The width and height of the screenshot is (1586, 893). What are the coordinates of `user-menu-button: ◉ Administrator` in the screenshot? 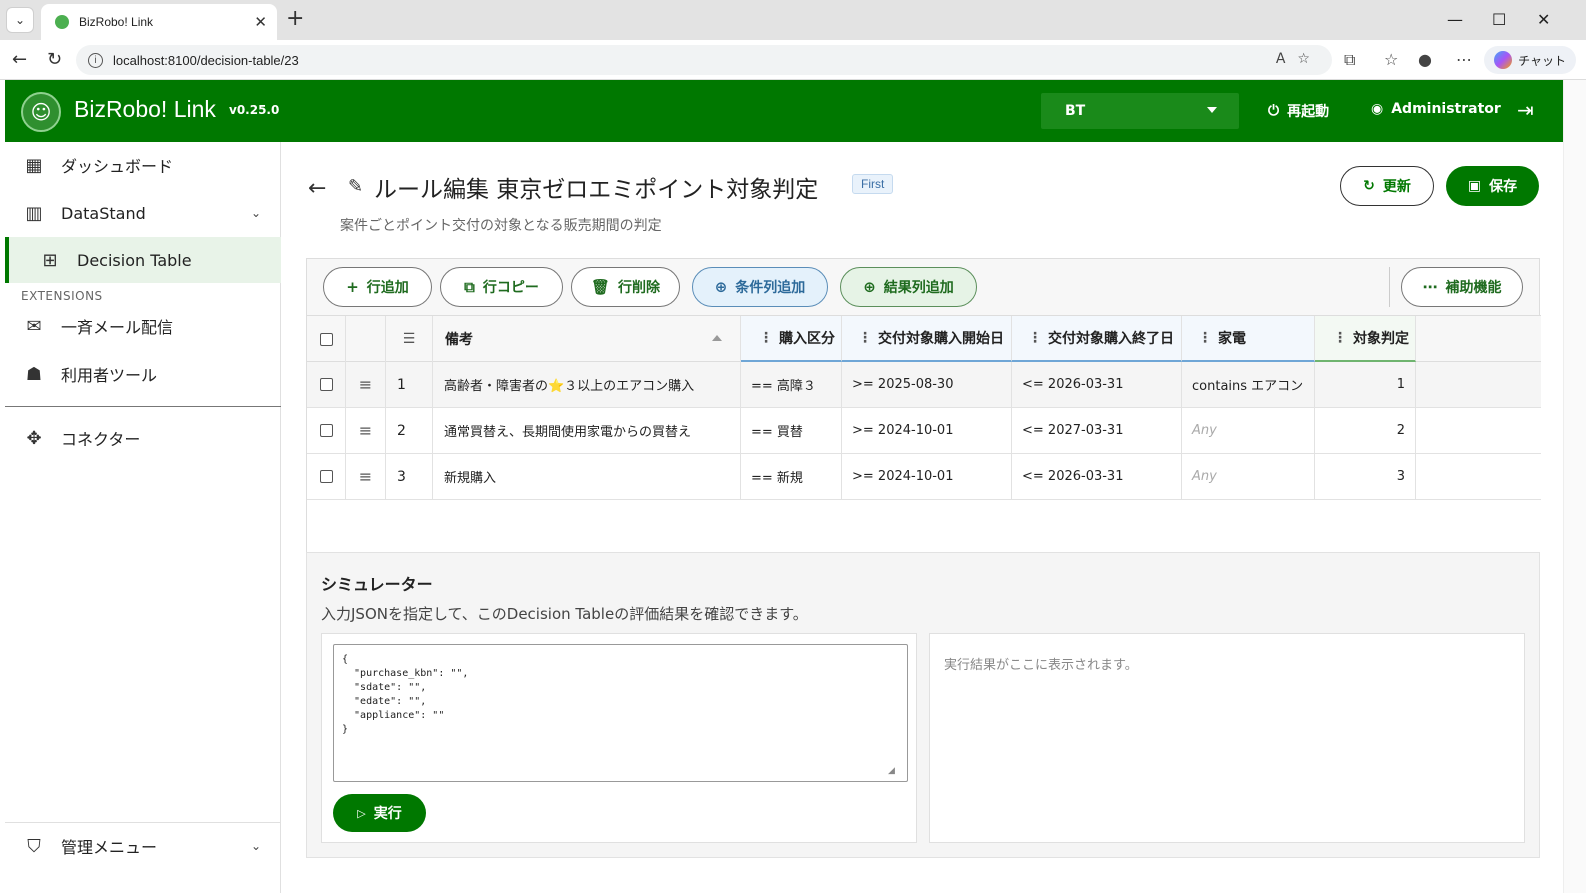 It's located at (1436, 109).